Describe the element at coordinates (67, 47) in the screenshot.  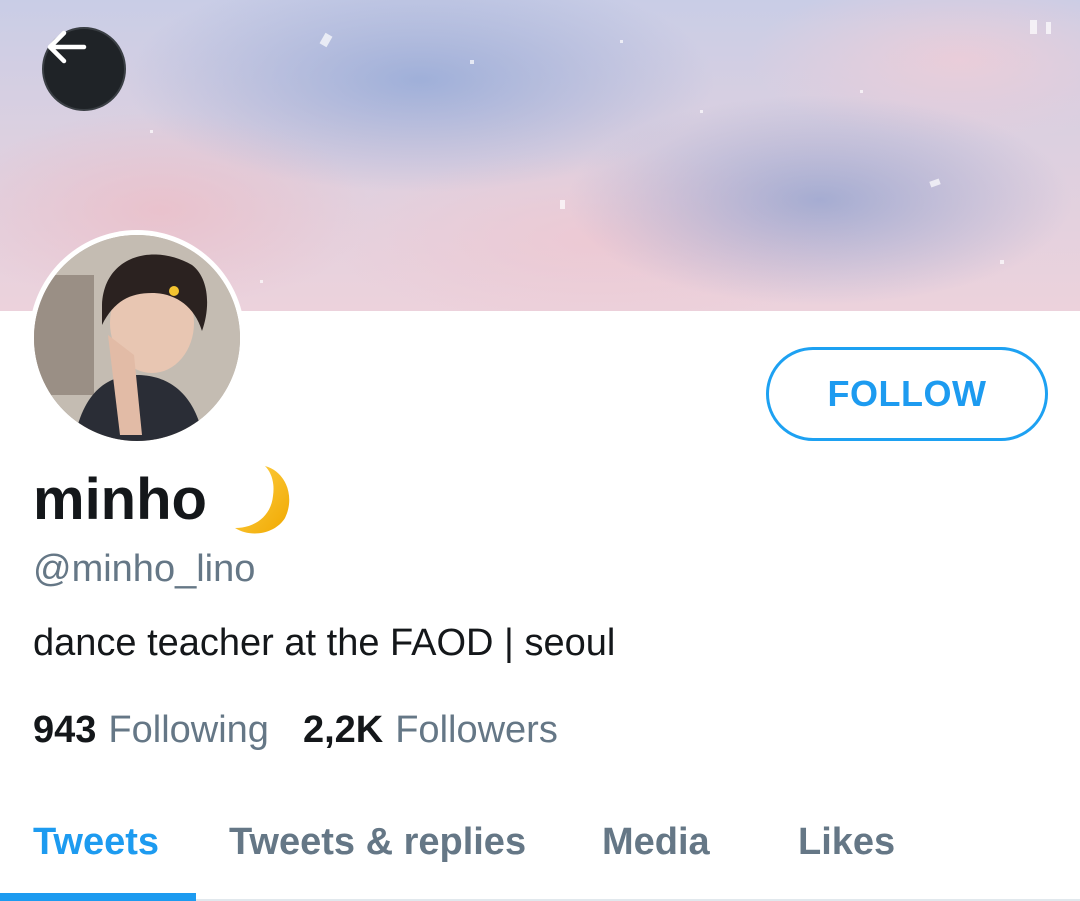
I see `arrow-left-icon` at that location.